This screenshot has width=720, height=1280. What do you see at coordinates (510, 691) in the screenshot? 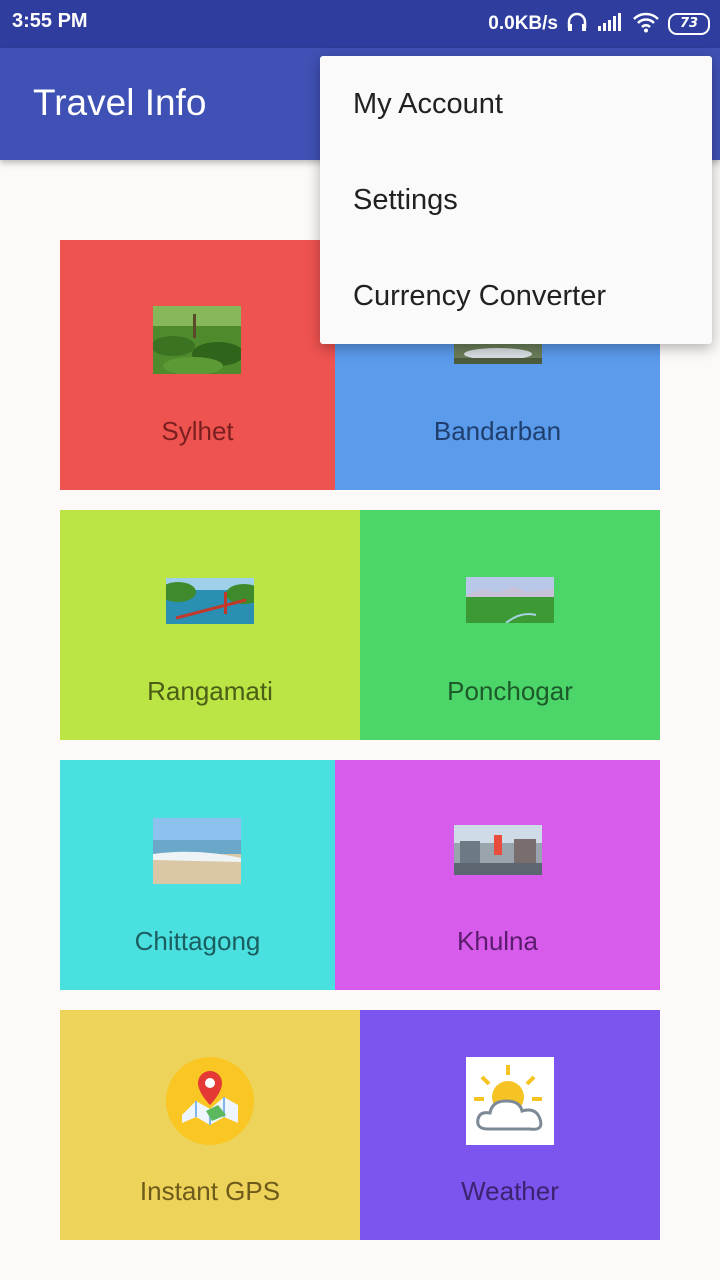
I see `tile-label-ponchogar: Ponchogar` at bounding box center [510, 691].